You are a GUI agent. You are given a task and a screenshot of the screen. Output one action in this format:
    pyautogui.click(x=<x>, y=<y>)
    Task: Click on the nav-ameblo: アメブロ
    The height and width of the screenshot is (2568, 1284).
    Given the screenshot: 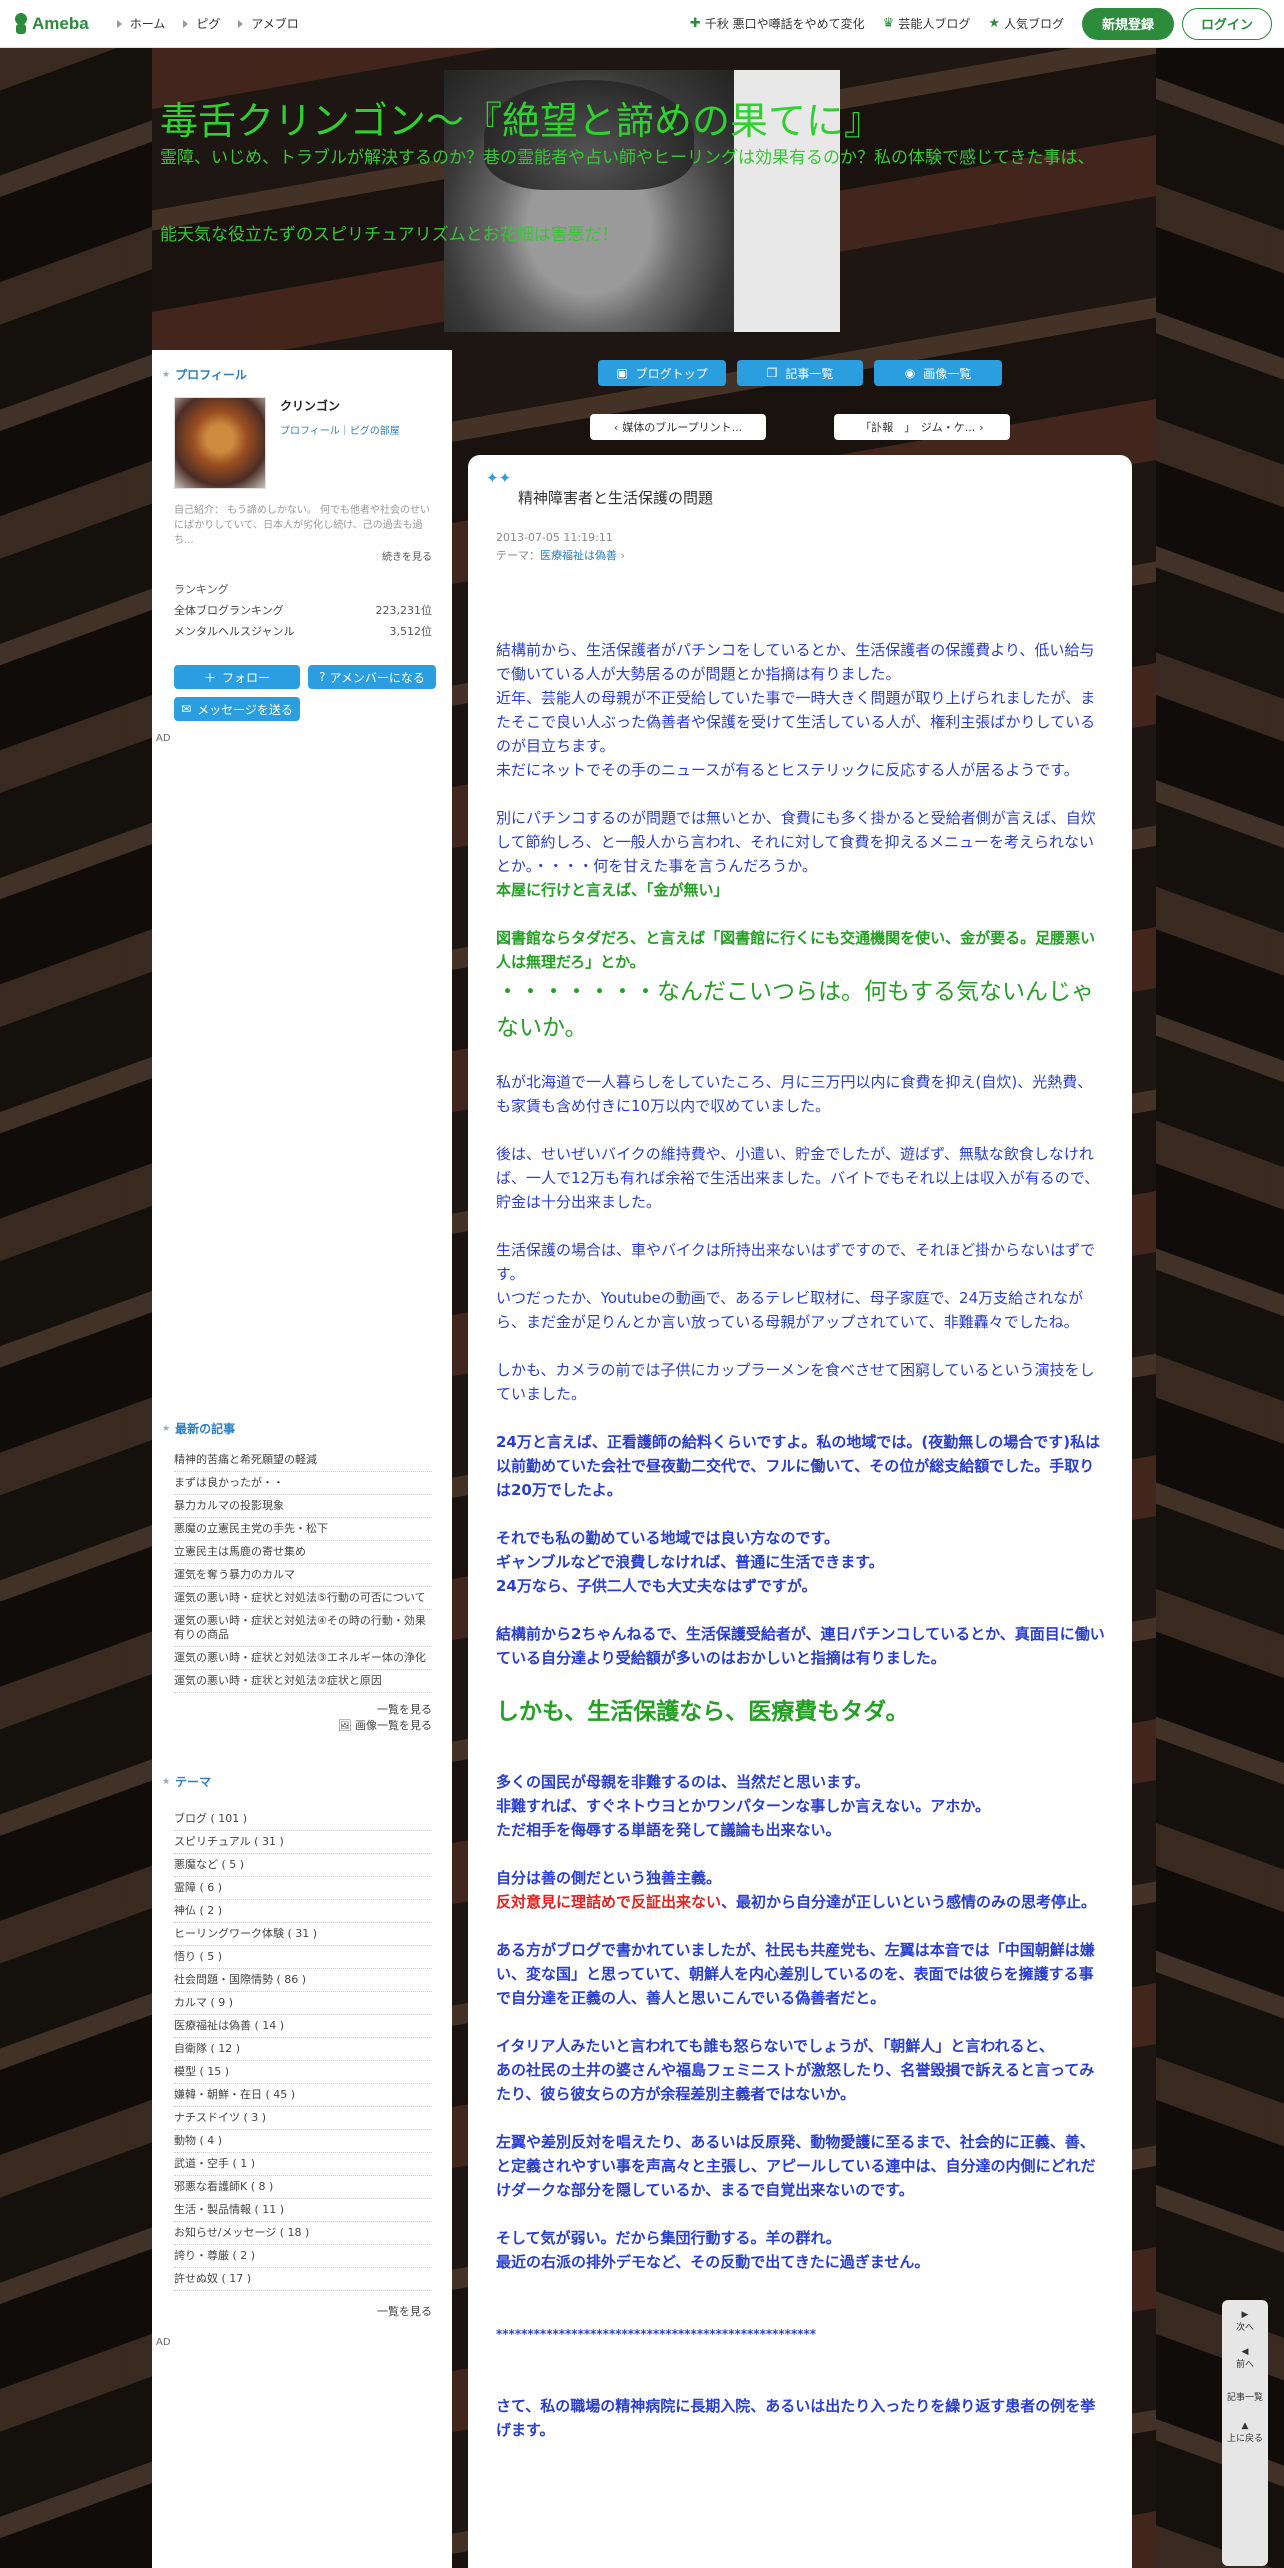 What is the action you would take?
    pyautogui.click(x=268, y=23)
    